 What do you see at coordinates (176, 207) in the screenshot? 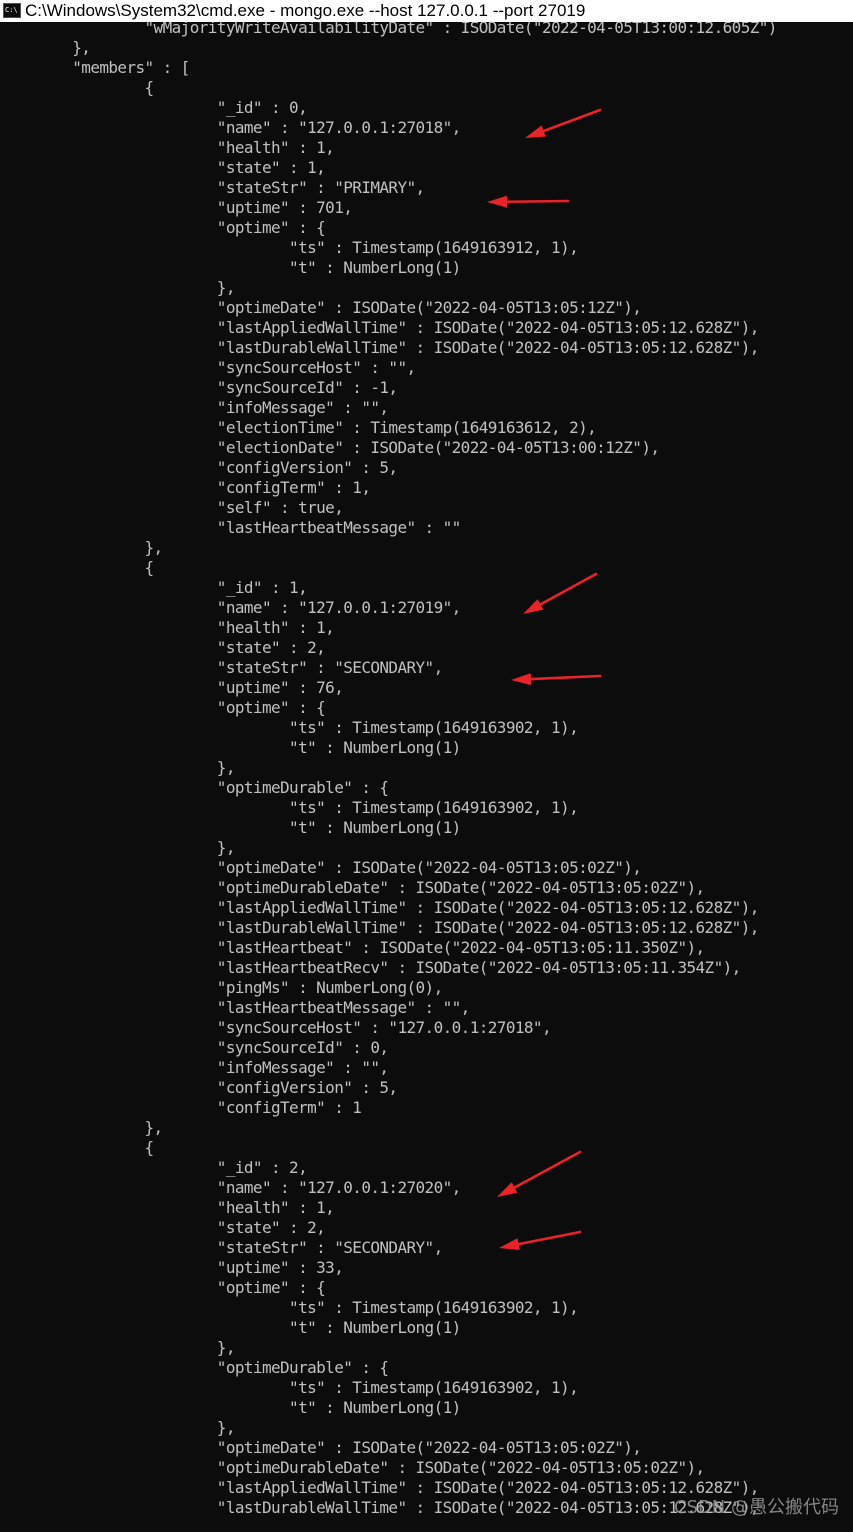
I see `console-line: "uptime" : 701,` at bounding box center [176, 207].